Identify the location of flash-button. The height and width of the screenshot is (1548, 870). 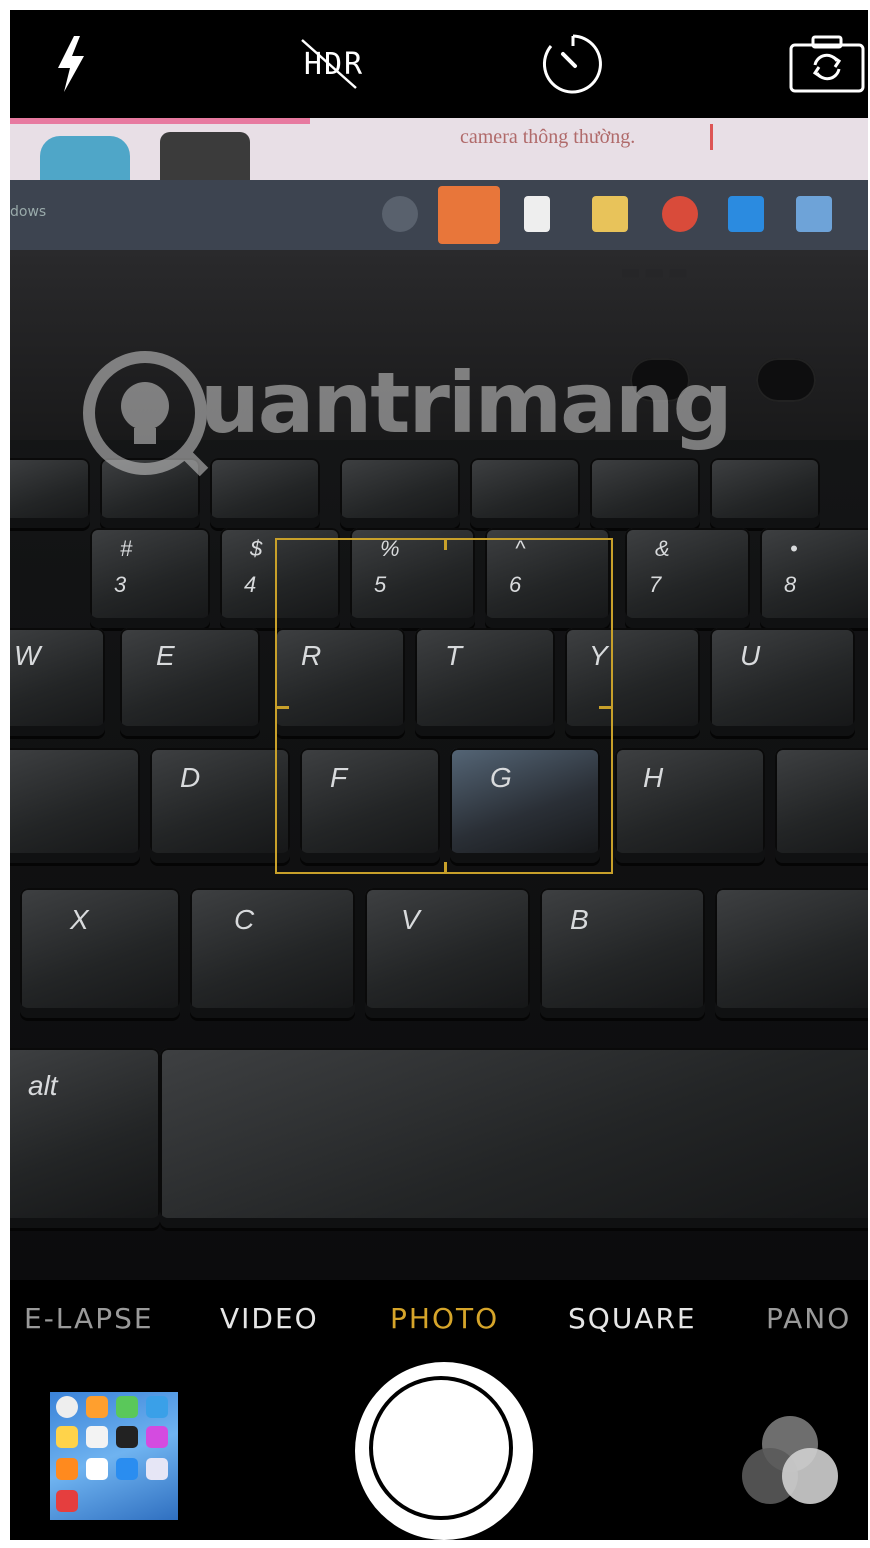
(71, 64).